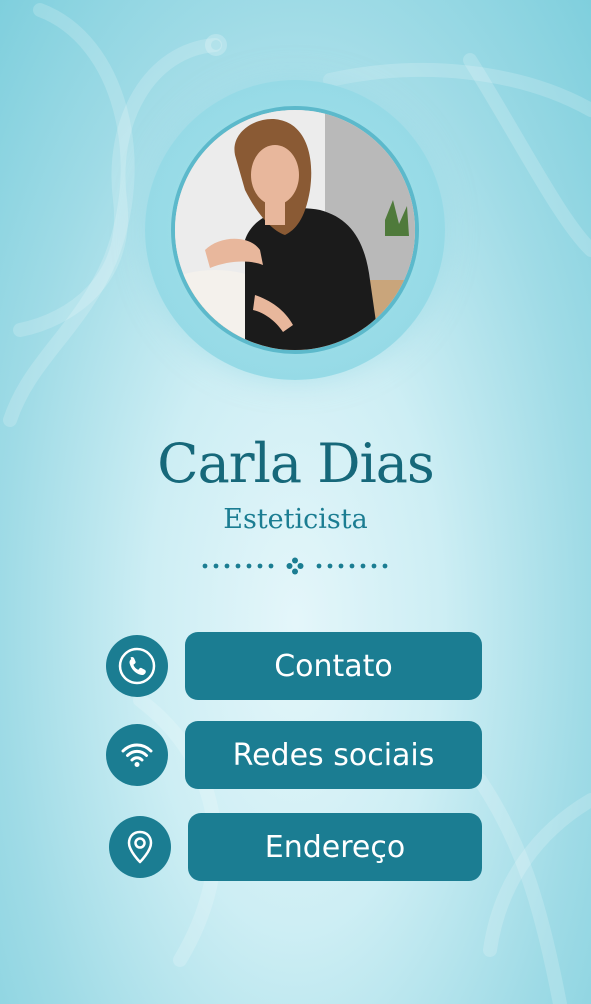 This screenshot has height=1004, width=591. I want to click on social-icon-button, so click(137, 755).